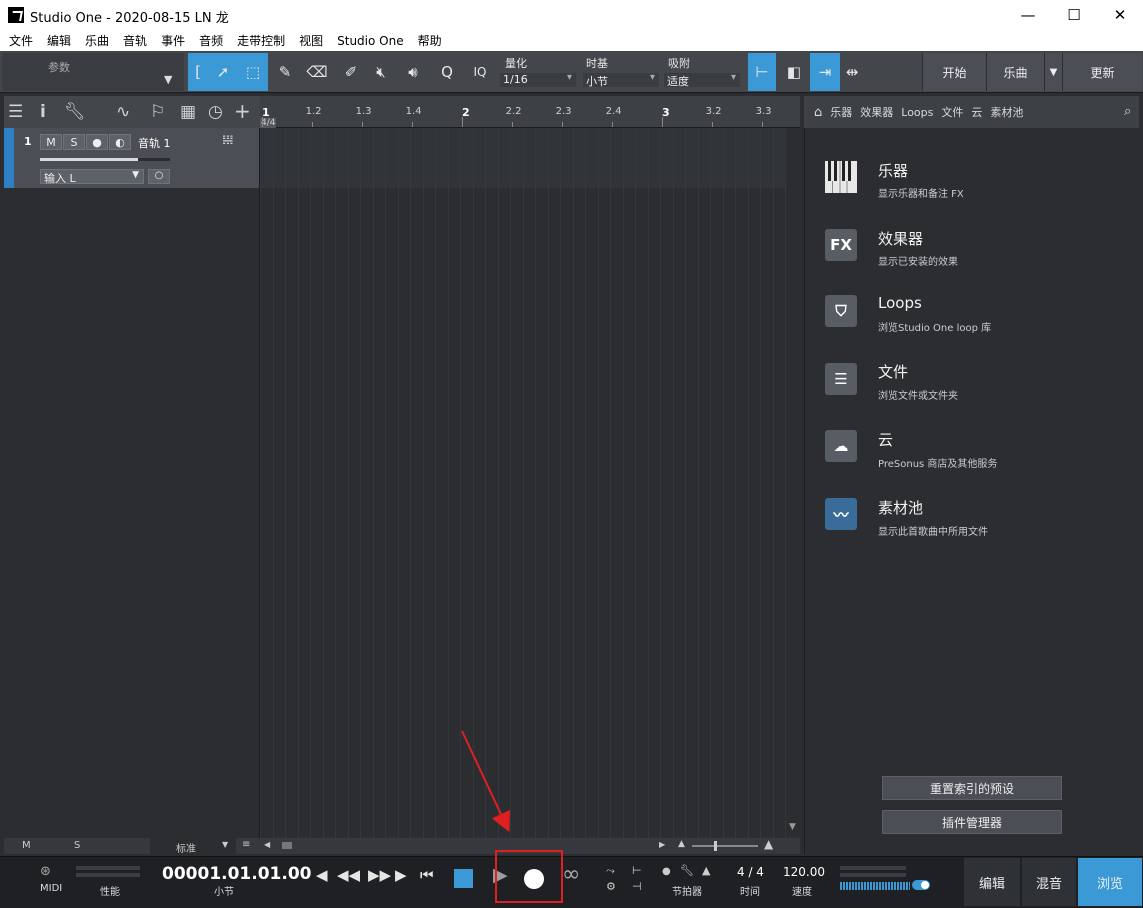 The image size is (1143, 908). Describe the element at coordinates (917, 112) in the screenshot. I see `tab-loops: Loops` at that location.